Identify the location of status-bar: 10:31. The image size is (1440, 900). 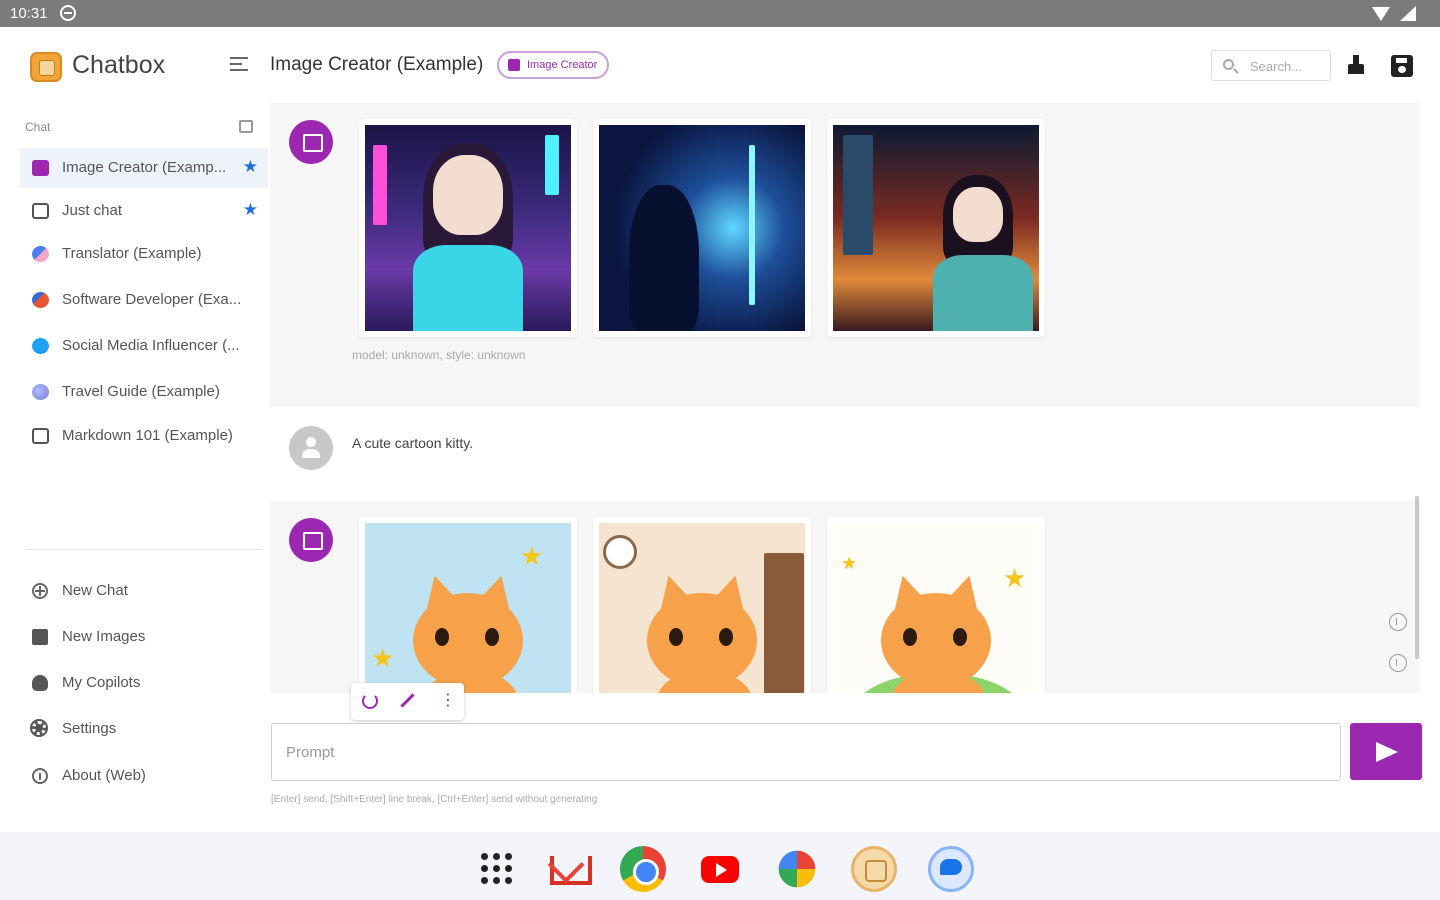
(720, 13).